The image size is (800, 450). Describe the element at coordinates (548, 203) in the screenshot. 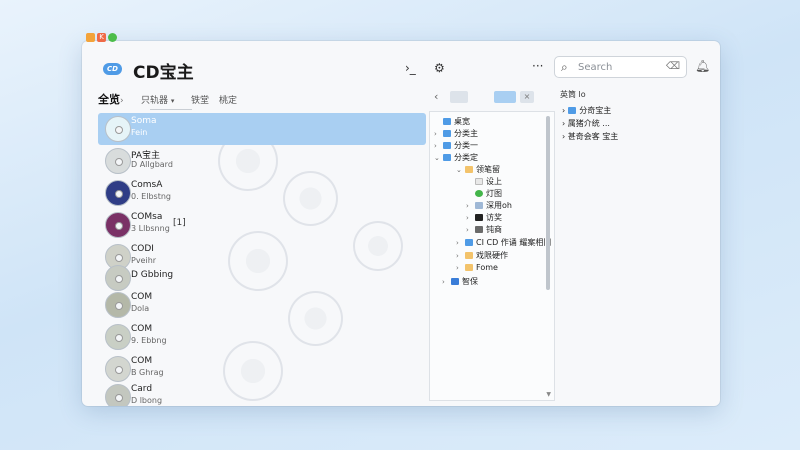

I see `tree-scrollbar` at that location.